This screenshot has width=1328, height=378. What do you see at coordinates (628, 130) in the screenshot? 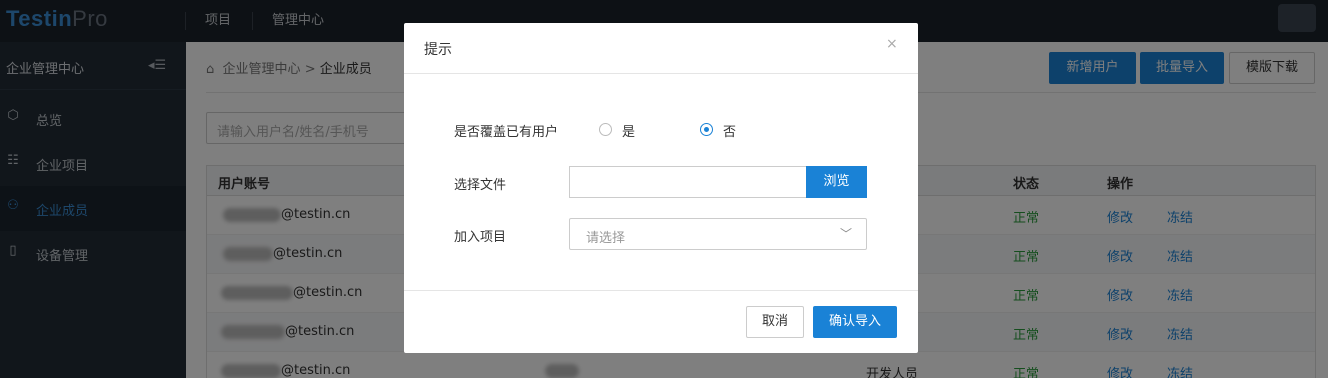
I see `radio-yes-label: 是` at bounding box center [628, 130].